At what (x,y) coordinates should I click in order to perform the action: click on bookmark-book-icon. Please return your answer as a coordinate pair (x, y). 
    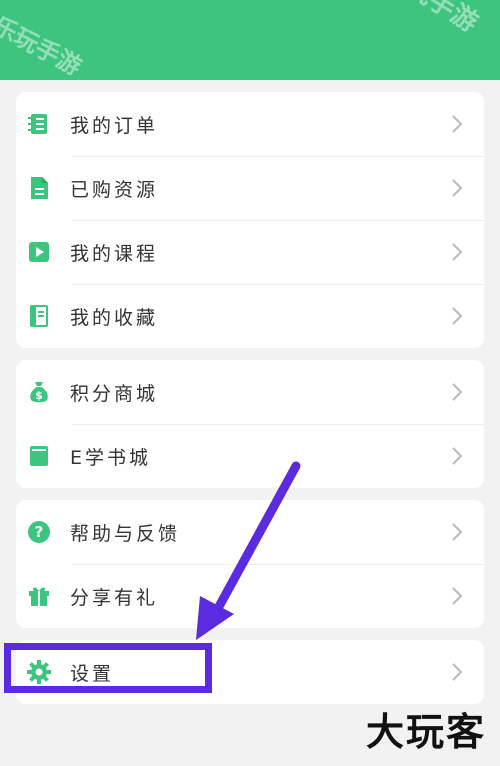
    Looking at the image, I should click on (39, 316).